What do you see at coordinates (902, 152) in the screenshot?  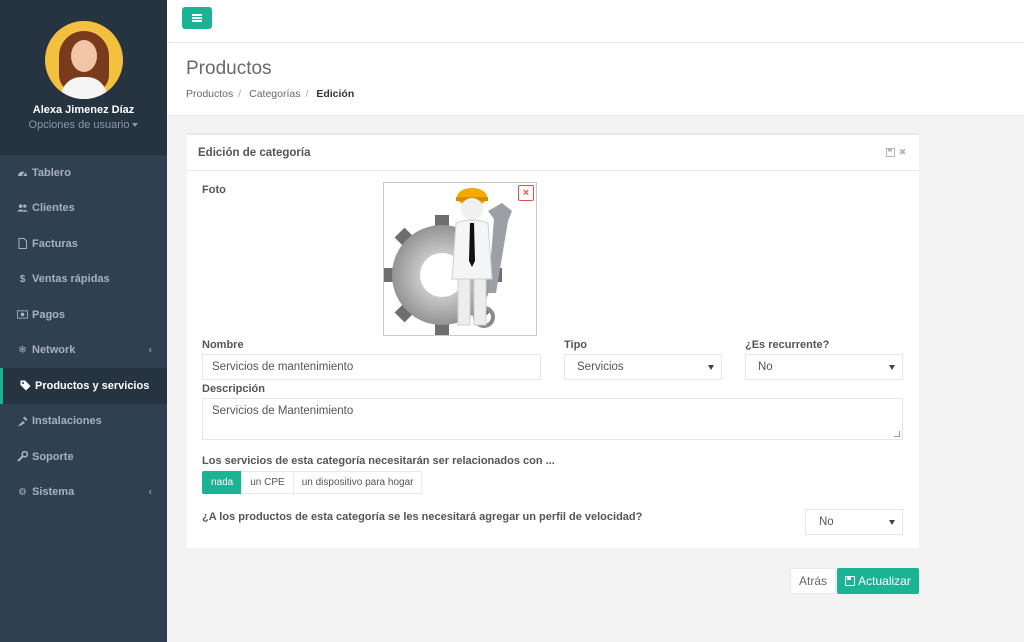 I see `close-icon: ✖` at bounding box center [902, 152].